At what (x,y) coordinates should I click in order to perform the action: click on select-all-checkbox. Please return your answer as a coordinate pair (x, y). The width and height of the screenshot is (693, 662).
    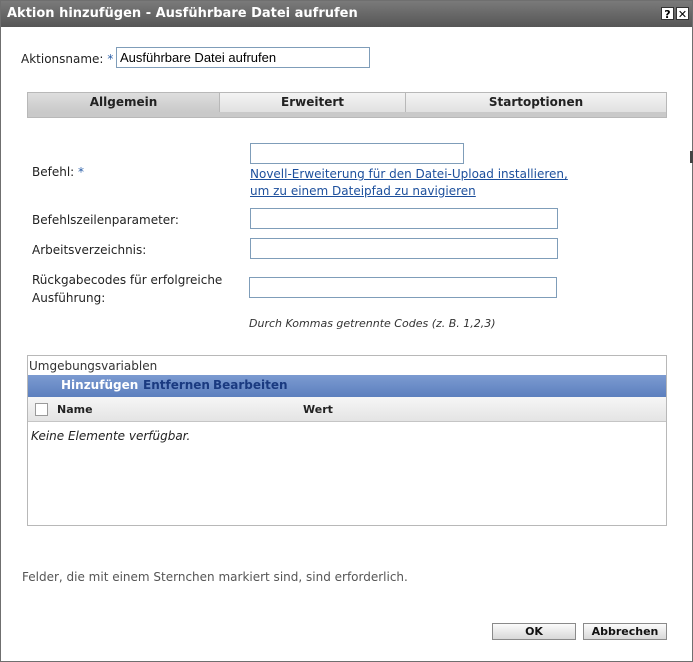
    Looking at the image, I should click on (41, 409).